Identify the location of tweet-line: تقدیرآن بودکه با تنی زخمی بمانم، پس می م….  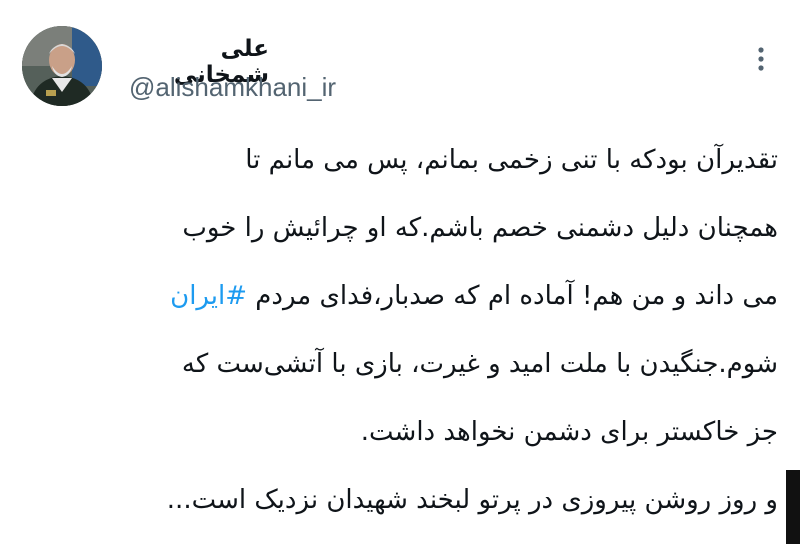
(511, 160).